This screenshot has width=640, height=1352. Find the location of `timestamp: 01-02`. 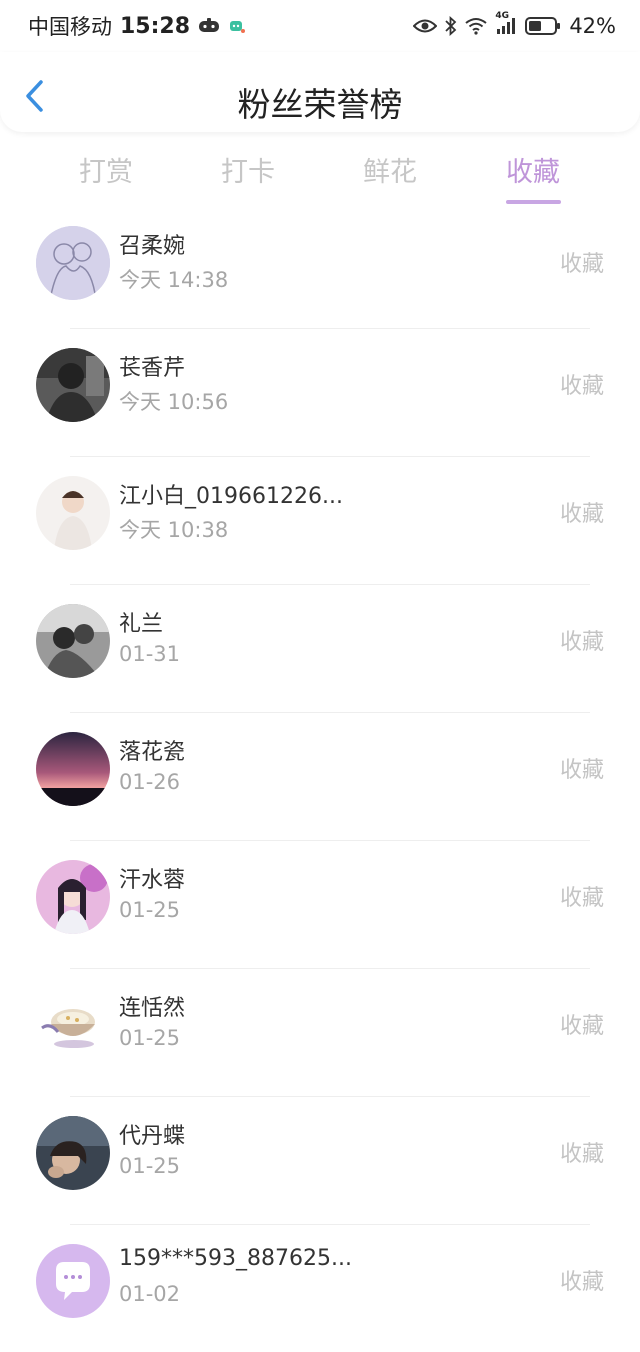

timestamp: 01-02 is located at coordinates (150, 1294).